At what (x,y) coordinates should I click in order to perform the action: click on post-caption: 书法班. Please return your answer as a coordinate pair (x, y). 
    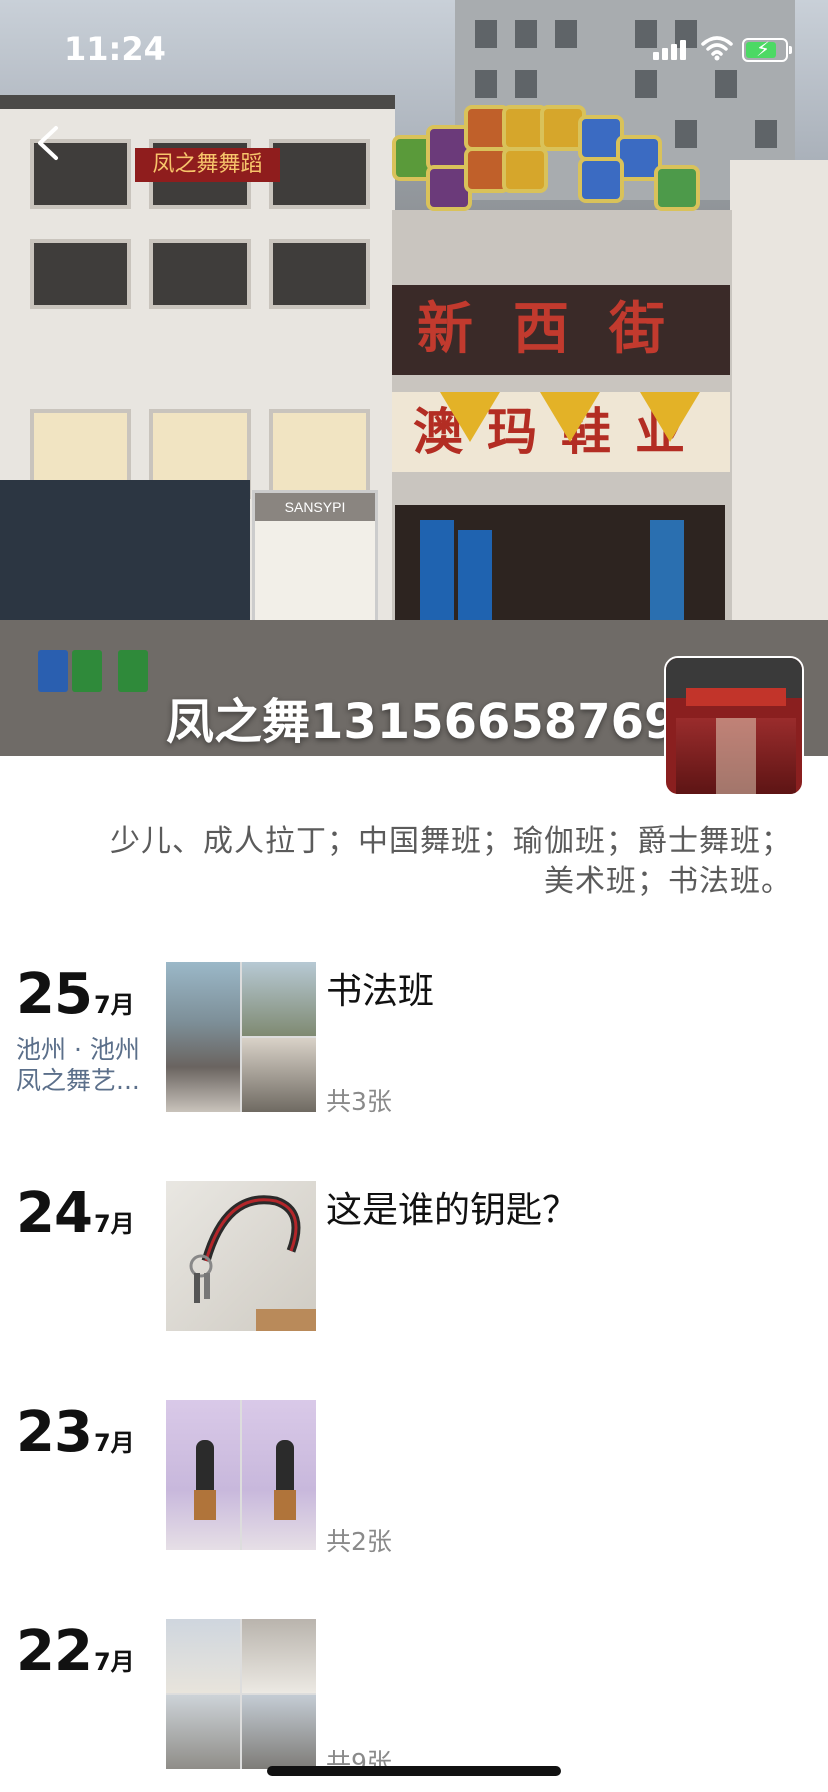
    Looking at the image, I should click on (380, 991).